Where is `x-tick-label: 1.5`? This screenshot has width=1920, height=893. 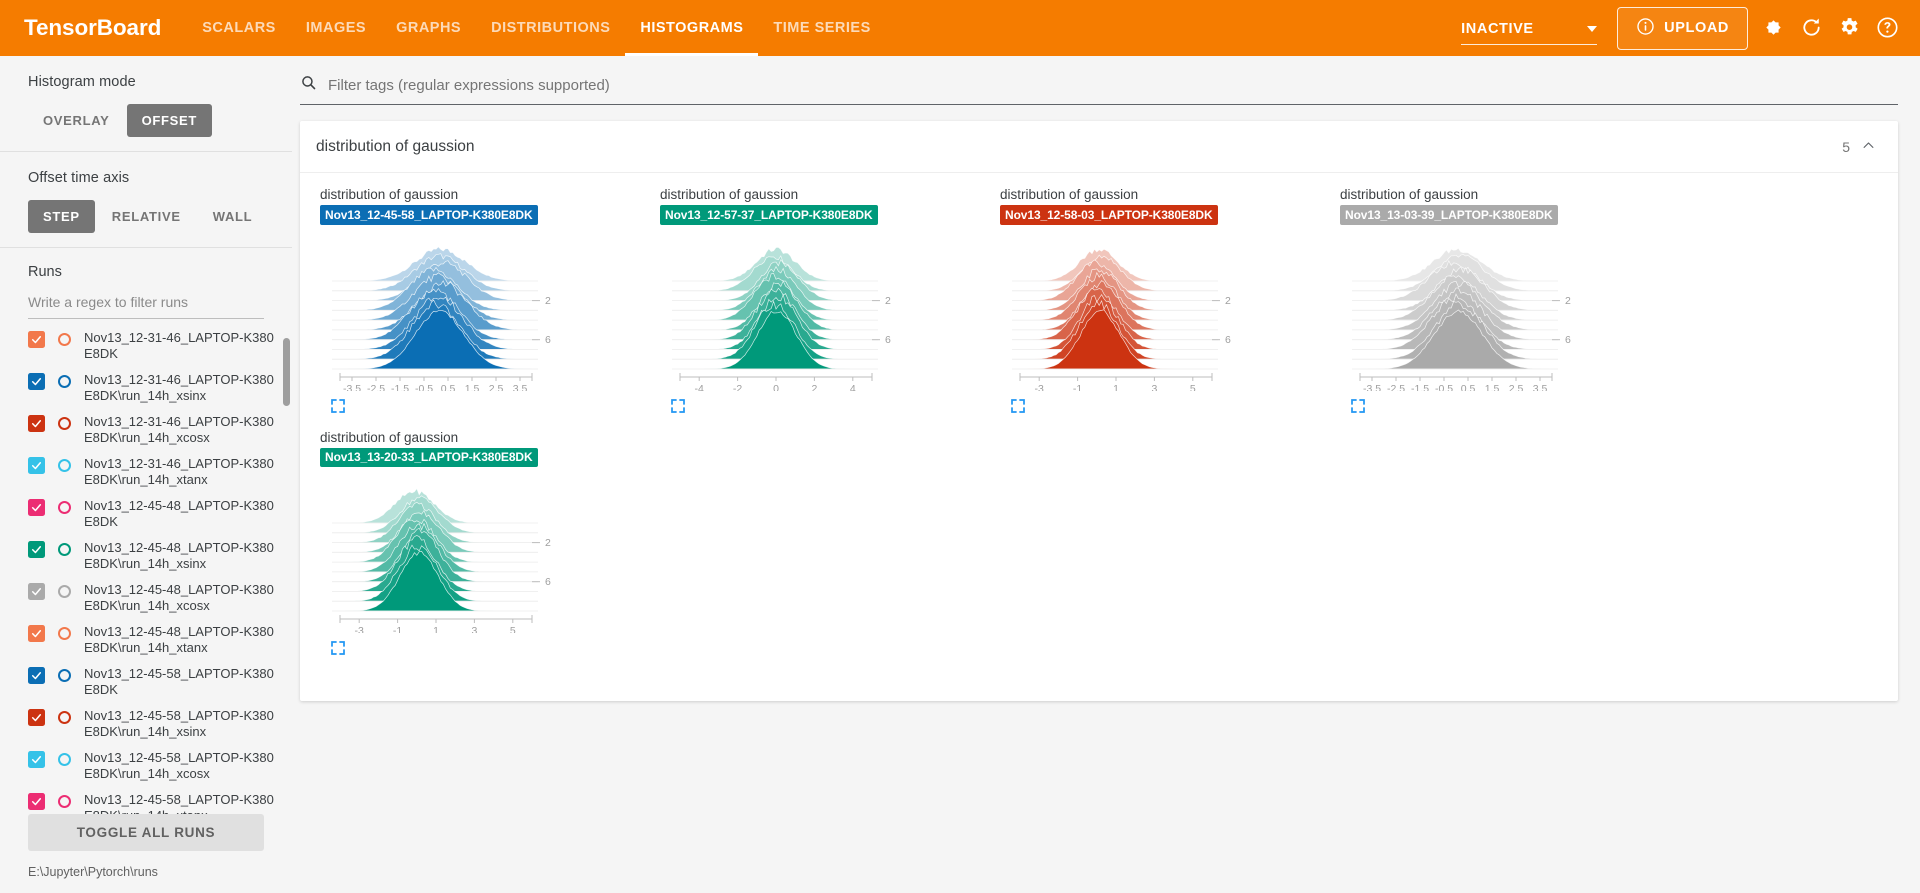
x-tick-label: 1.5 is located at coordinates (472, 387).